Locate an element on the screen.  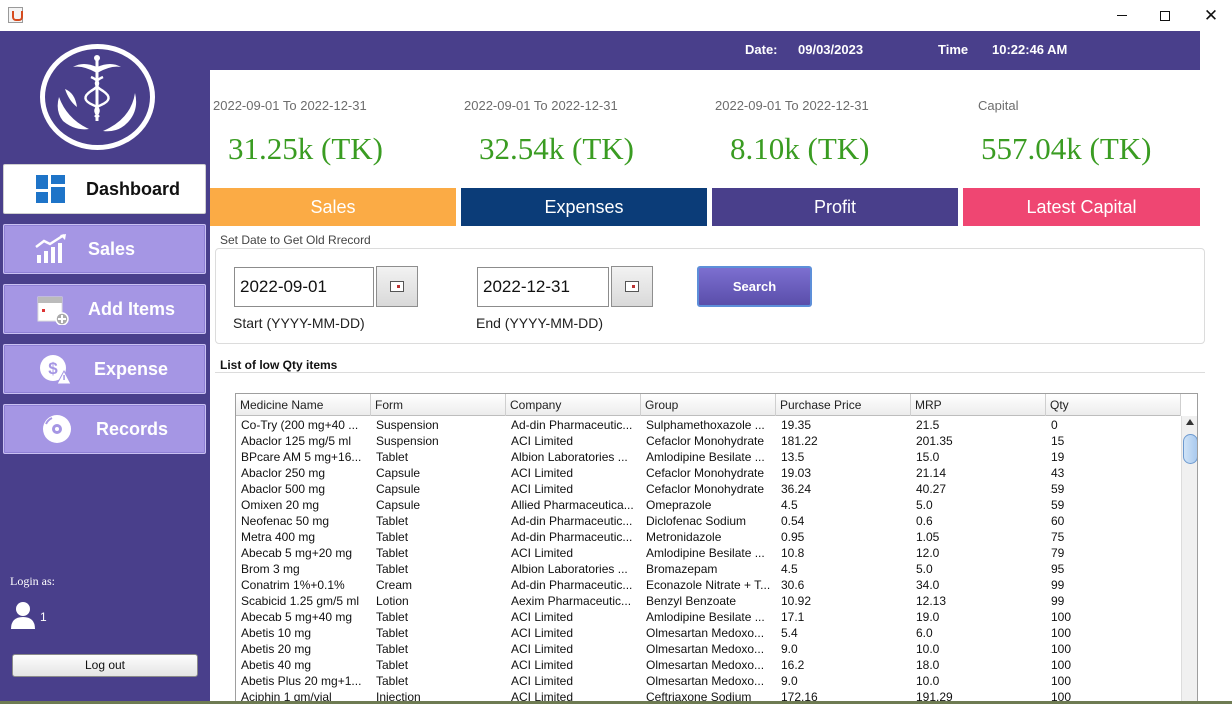
date-value: 09/03/2023 is located at coordinates (831, 49).